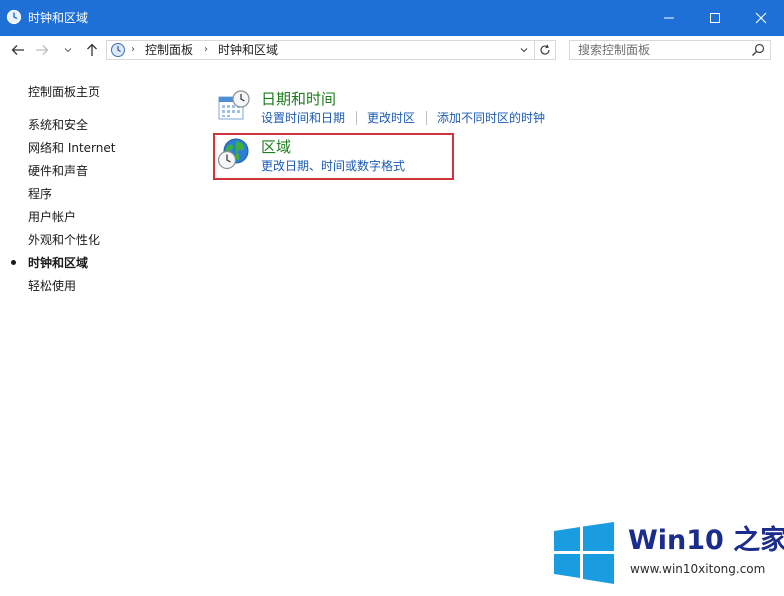 This screenshot has height=596, width=784. I want to click on recent-locations-button, so click(68, 50).